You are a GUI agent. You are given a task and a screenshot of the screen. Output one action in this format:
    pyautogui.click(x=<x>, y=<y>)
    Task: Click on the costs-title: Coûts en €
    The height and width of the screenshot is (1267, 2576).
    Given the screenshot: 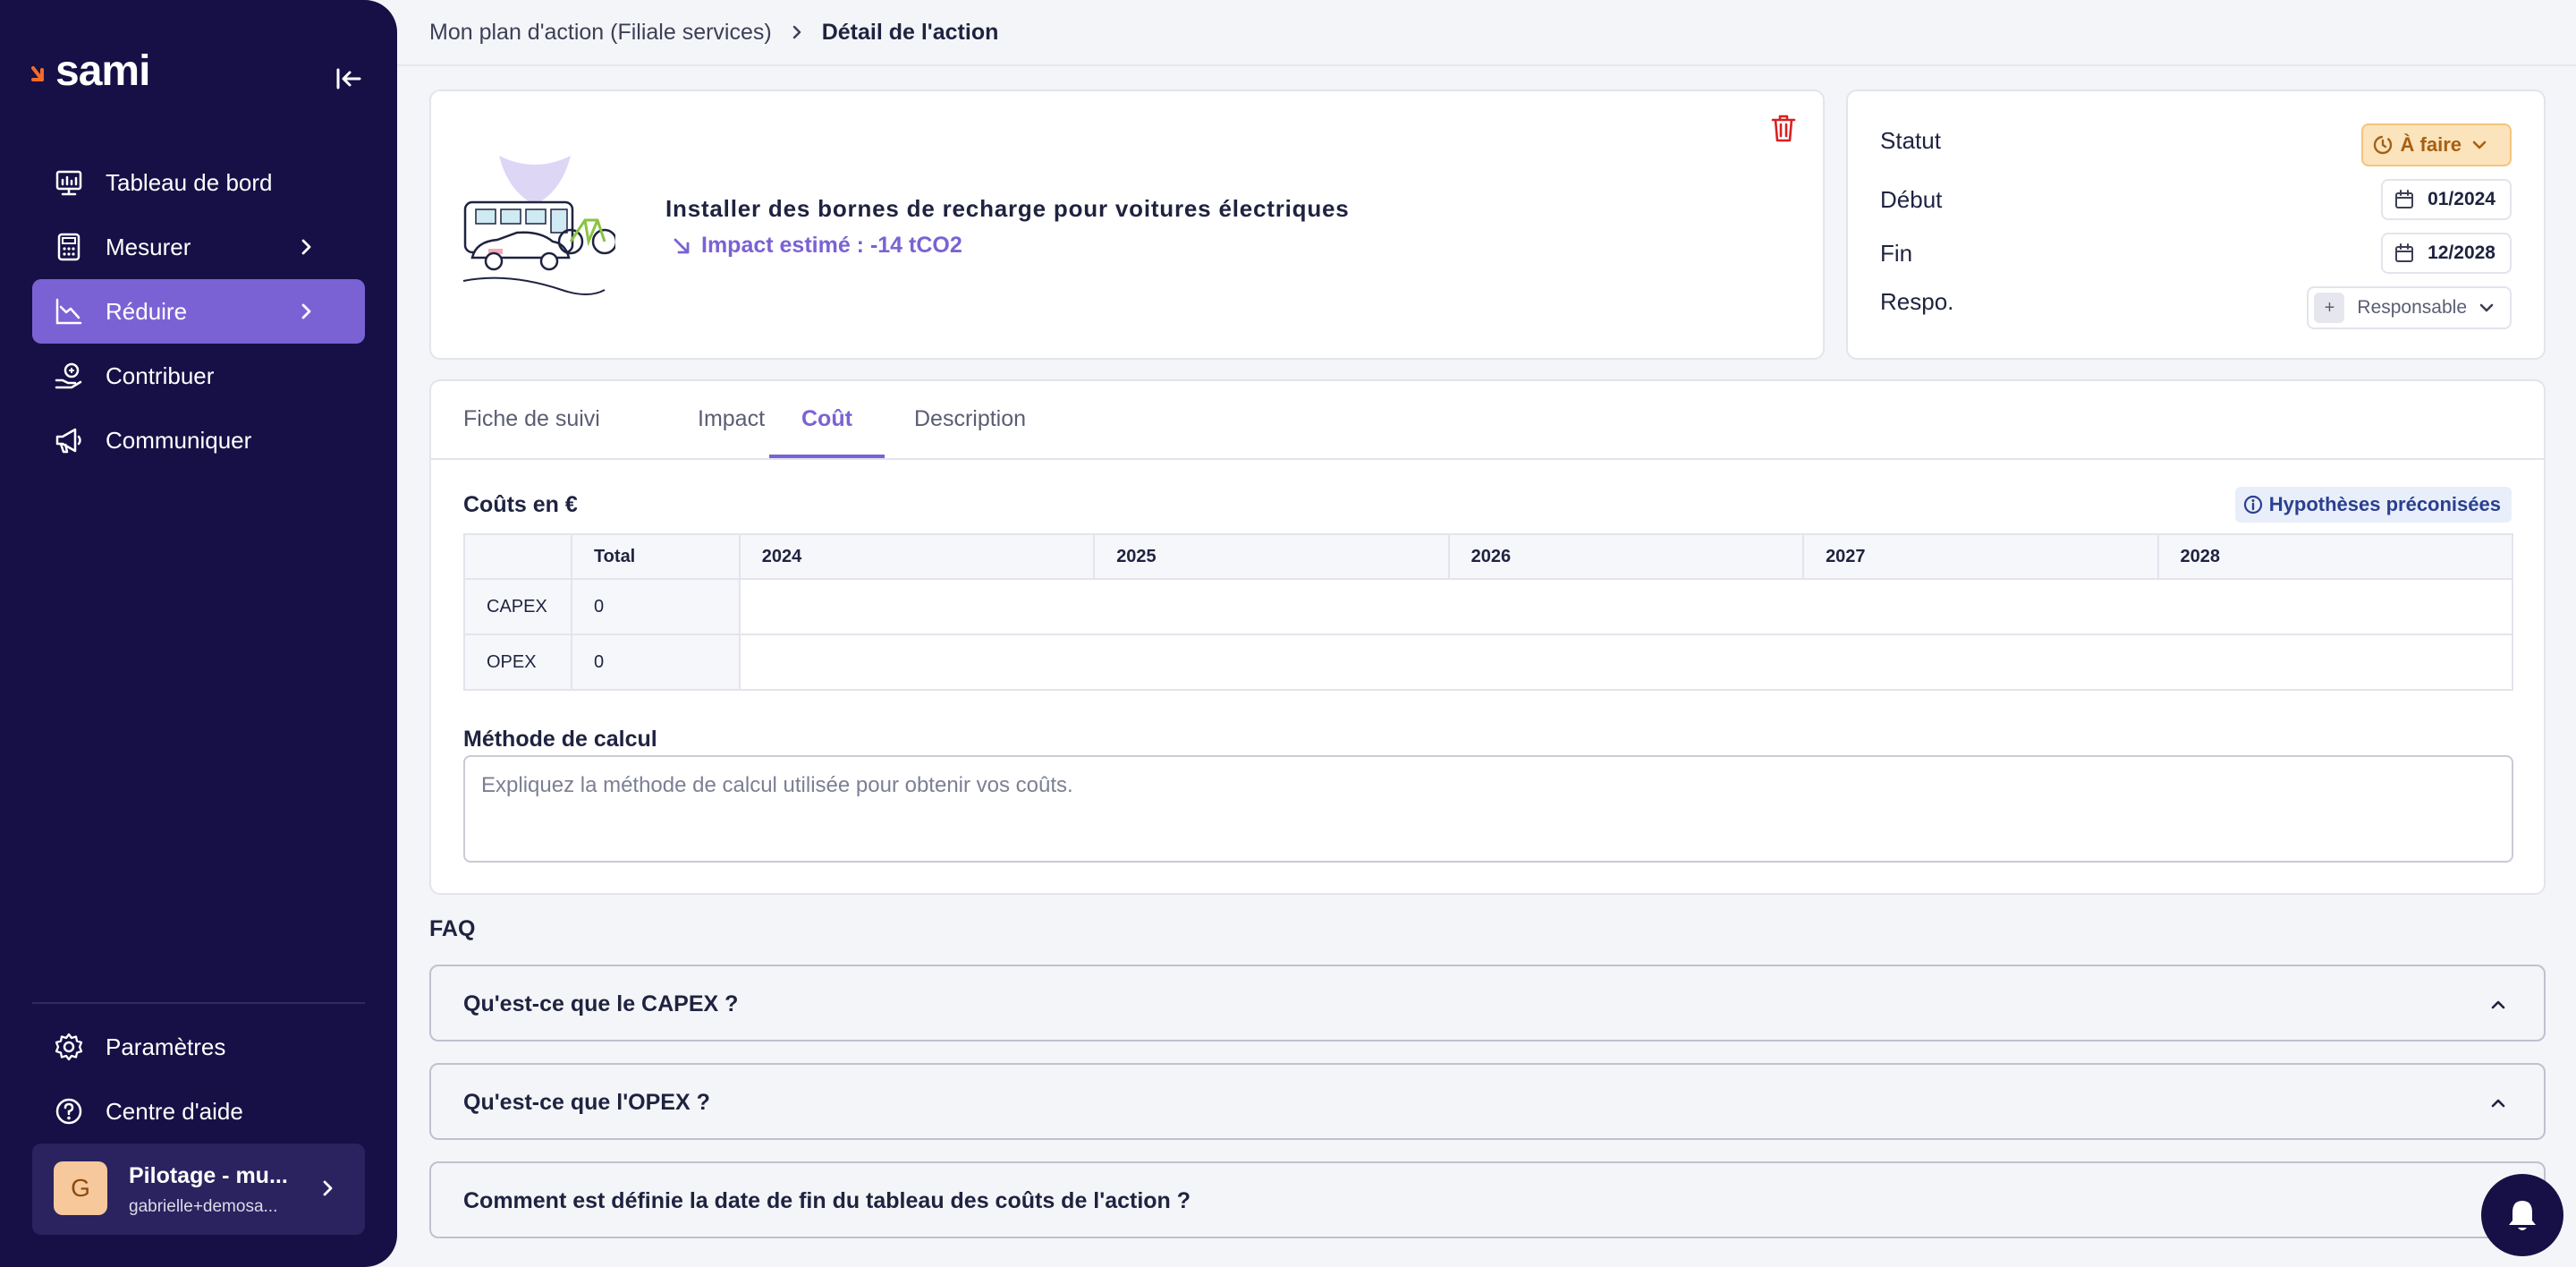 What is the action you would take?
    pyautogui.click(x=520, y=505)
    